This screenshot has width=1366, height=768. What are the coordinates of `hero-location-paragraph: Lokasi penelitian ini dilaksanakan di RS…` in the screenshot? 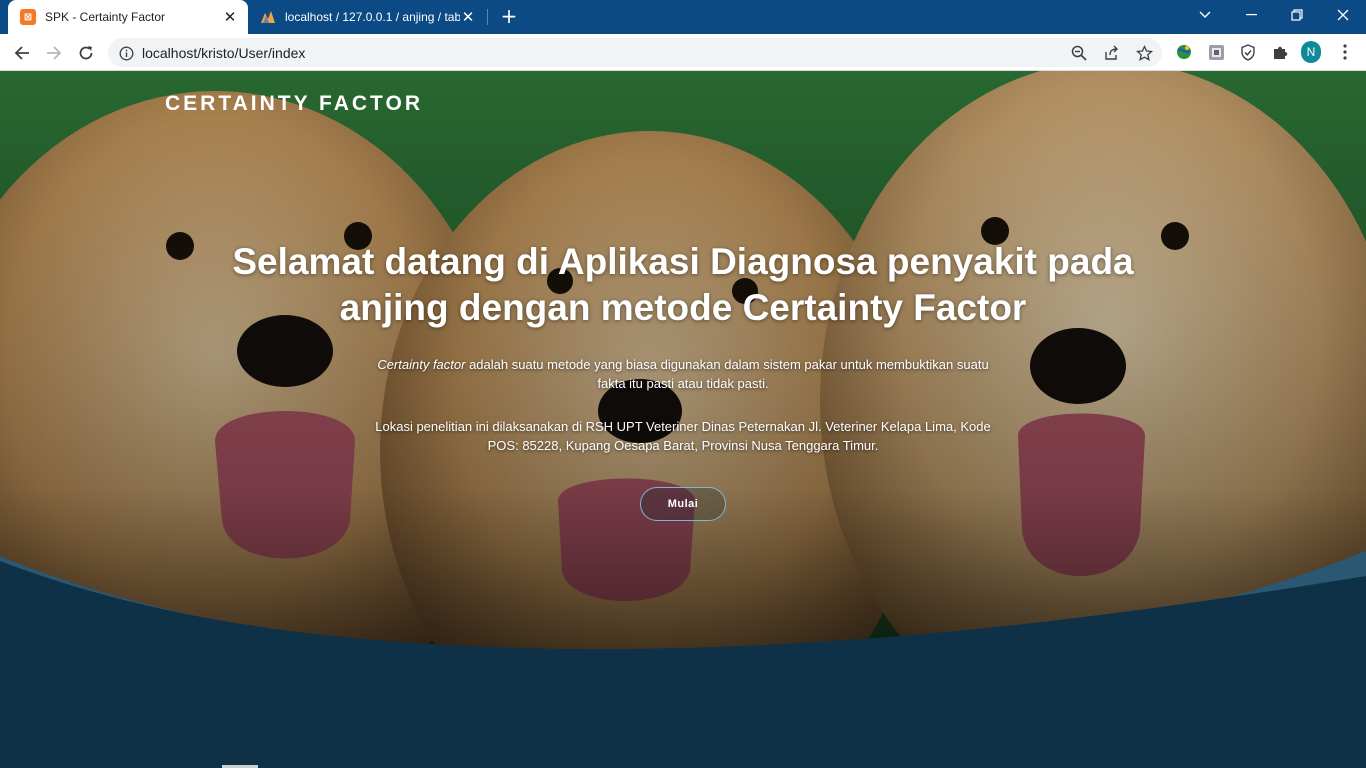 It's located at (683, 436).